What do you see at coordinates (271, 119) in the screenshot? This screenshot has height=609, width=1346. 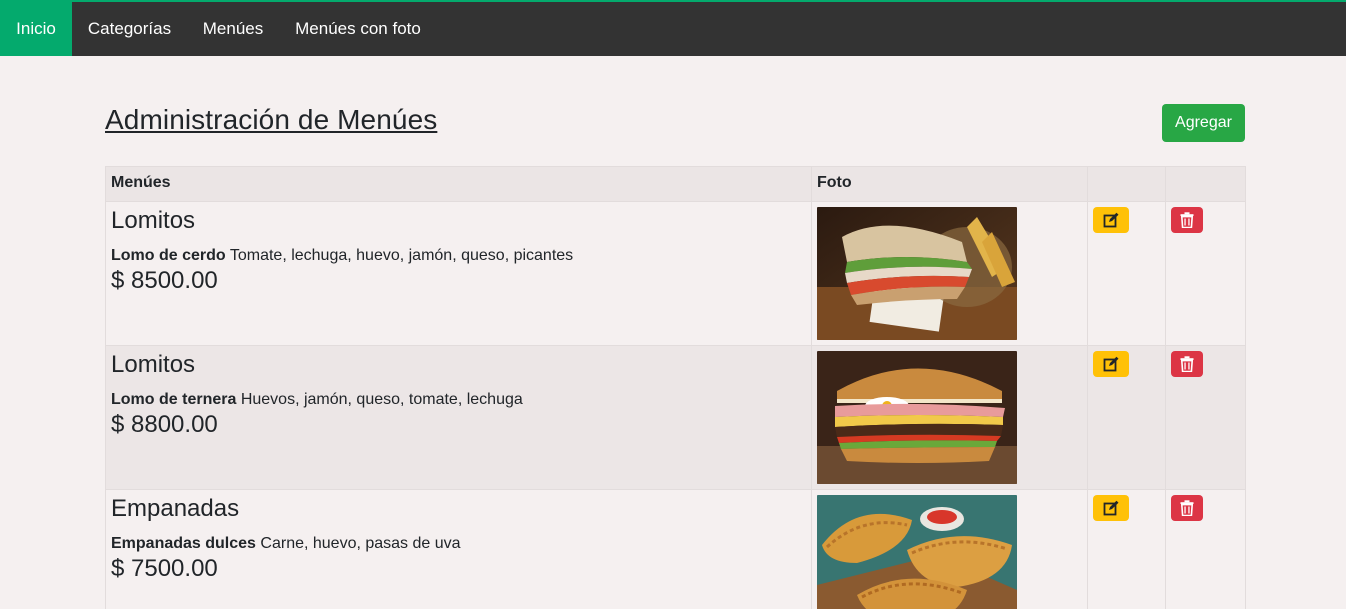 I see `page-title: Administración de Menúes` at bounding box center [271, 119].